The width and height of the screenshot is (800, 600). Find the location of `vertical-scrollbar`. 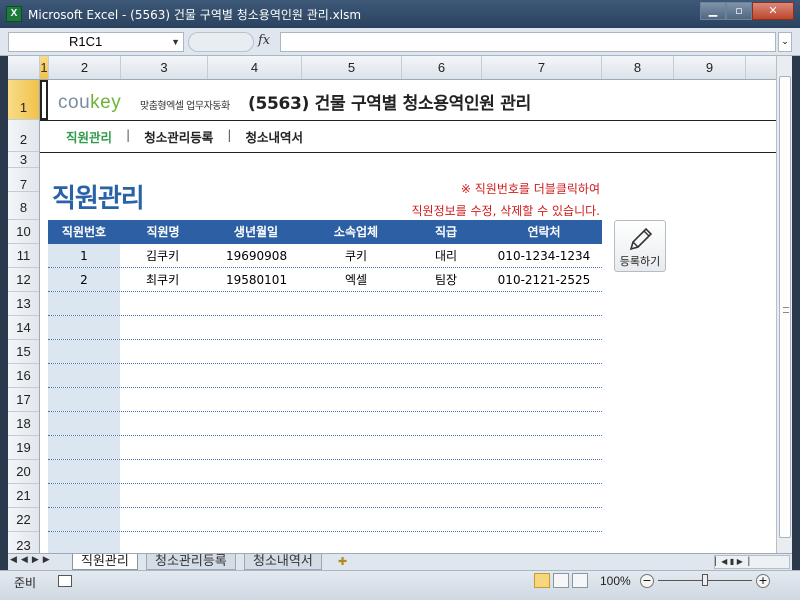

vertical-scrollbar is located at coordinates (784, 304).